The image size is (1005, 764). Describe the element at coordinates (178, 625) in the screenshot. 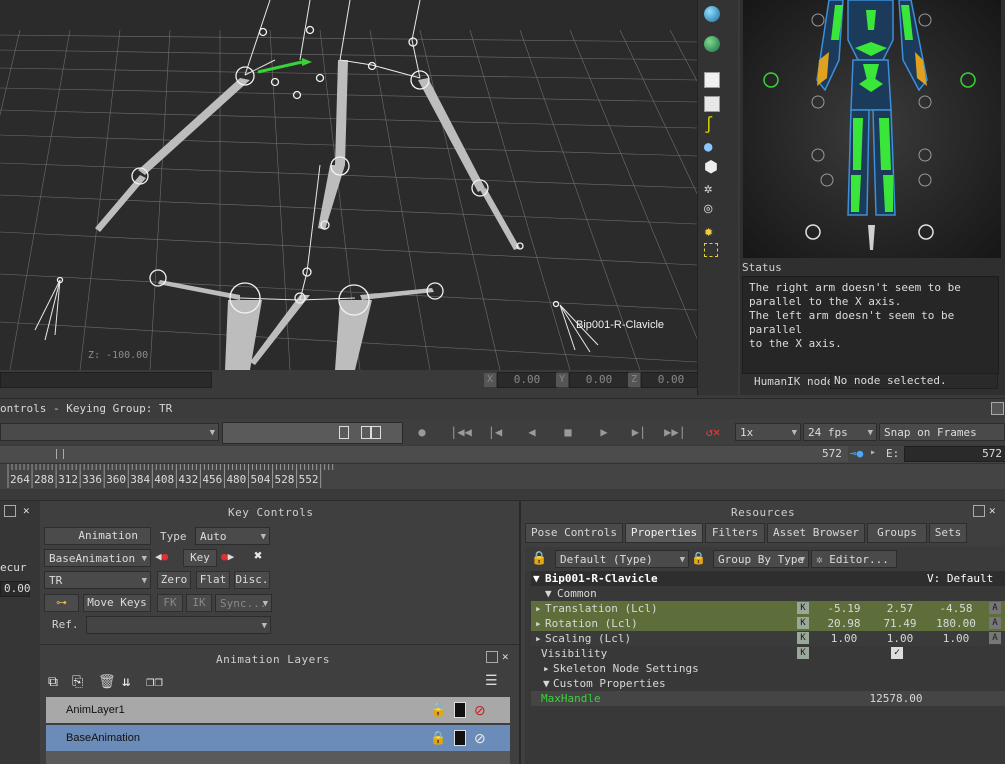

I see `ref-dropdown: ▼` at that location.